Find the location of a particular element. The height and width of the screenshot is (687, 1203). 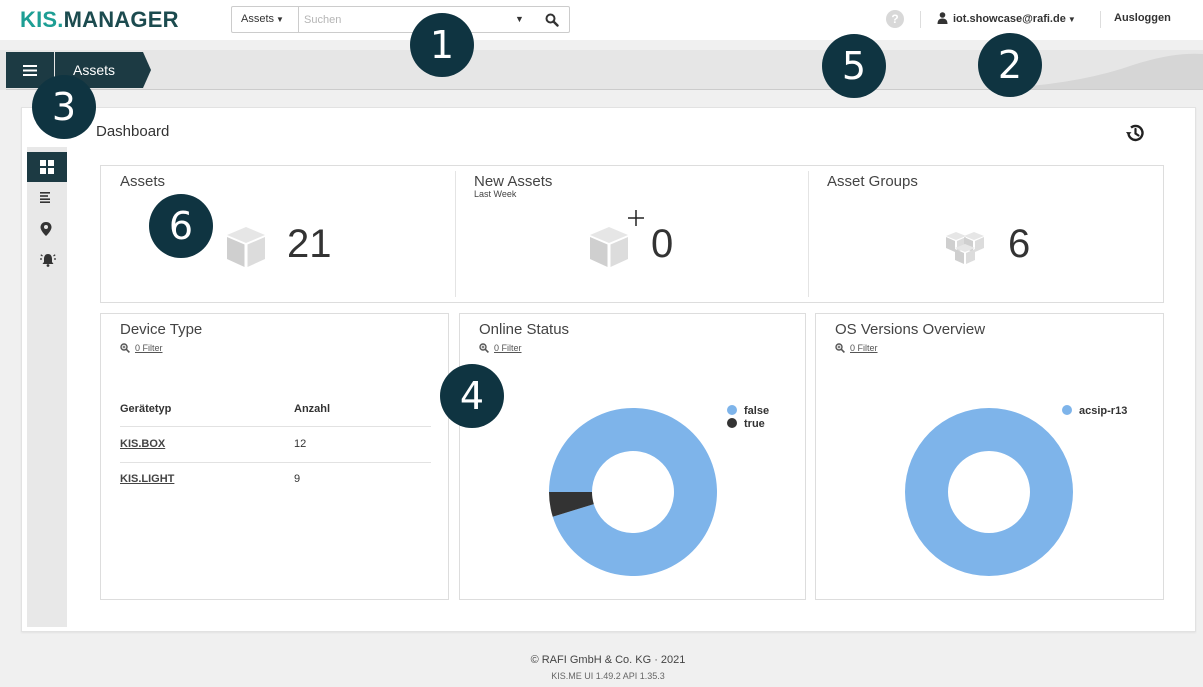

filter-count: 0 Filter is located at coordinates (149, 348).